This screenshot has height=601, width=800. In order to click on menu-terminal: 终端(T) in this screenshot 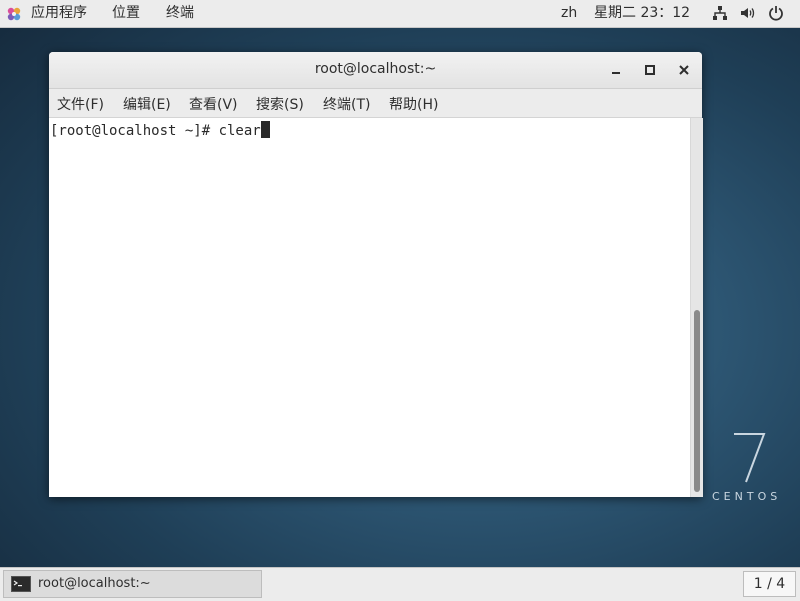, I will do `click(346, 104)`.